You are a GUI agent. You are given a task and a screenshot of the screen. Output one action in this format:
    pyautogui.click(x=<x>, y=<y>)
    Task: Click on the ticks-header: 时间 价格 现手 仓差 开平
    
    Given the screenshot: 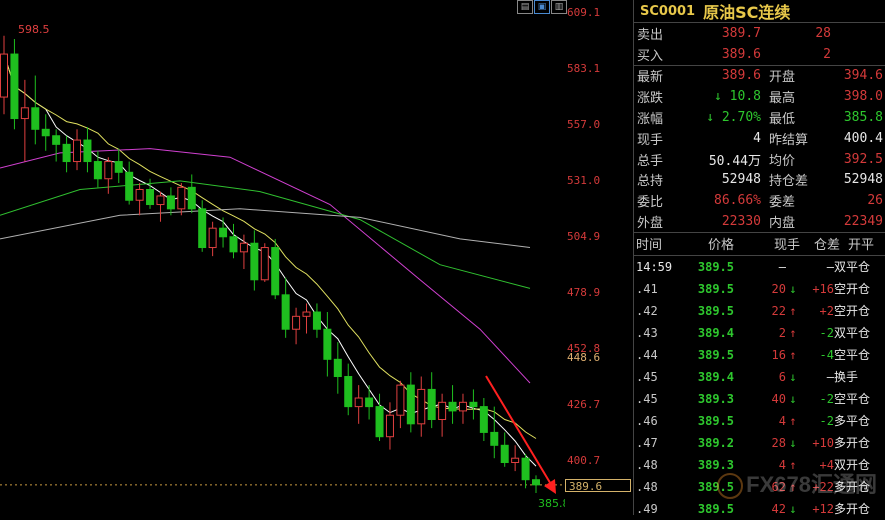 What is the action you would take?
    pyautogui.click(x=759, y=244)
    